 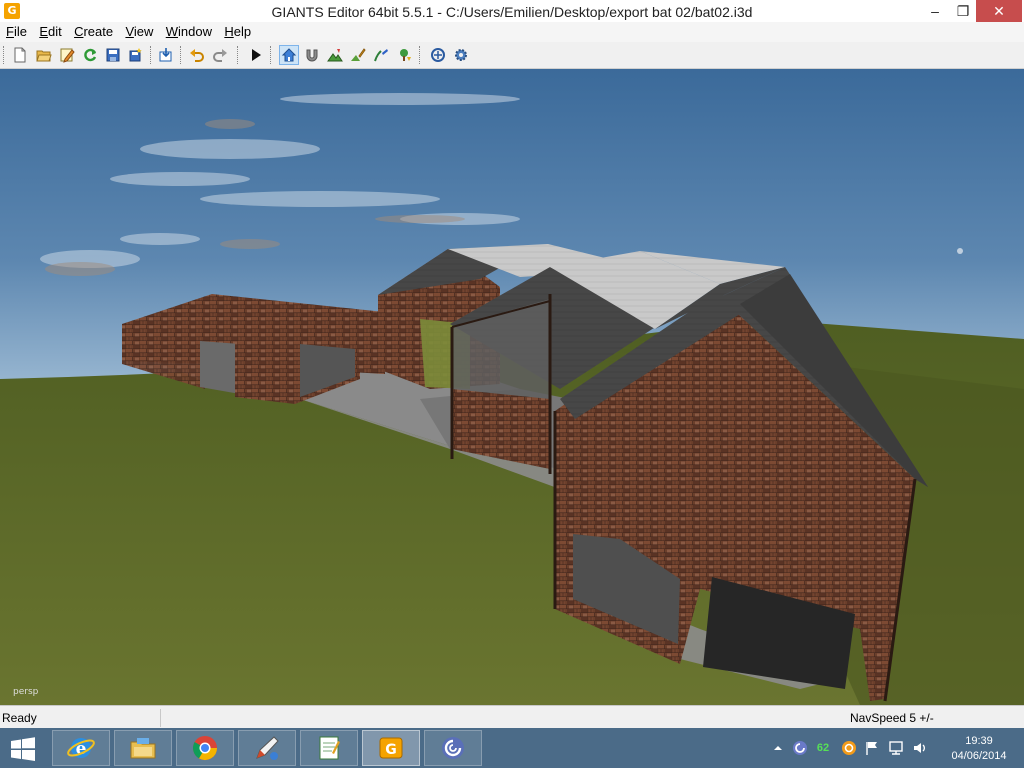 I want to click on bittorrent-tray-icon, so click(x=800, y=748).